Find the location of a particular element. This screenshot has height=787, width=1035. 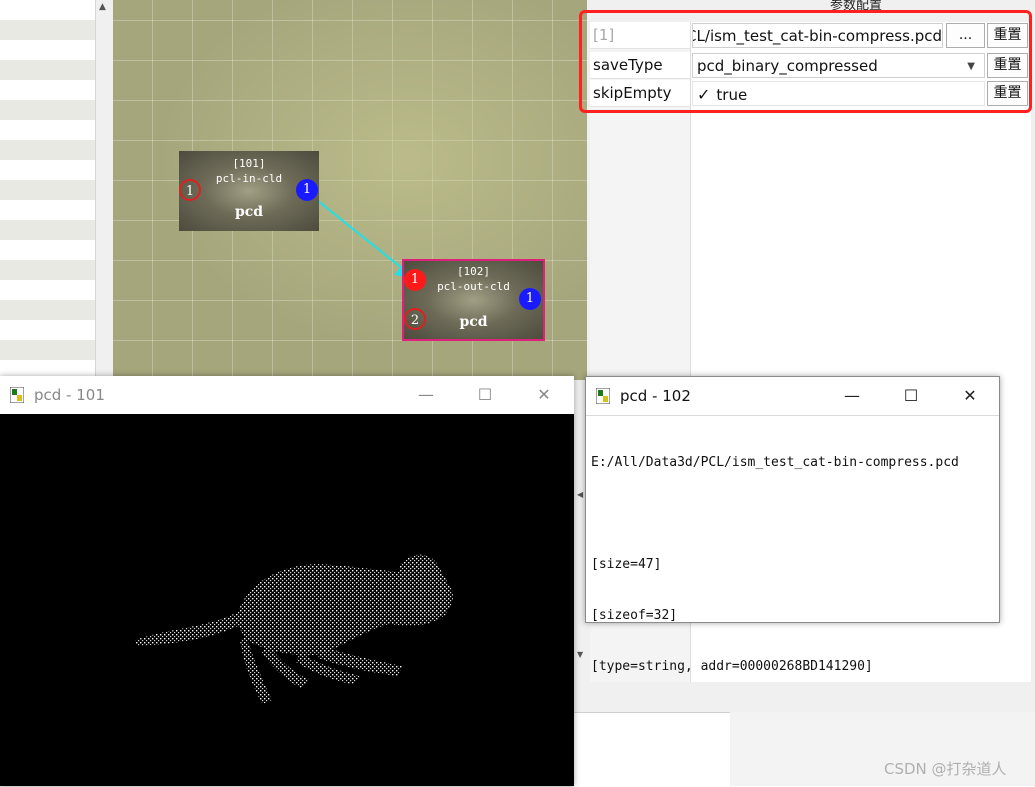

node-type-label: pcd is located at coordinates (249, 212).